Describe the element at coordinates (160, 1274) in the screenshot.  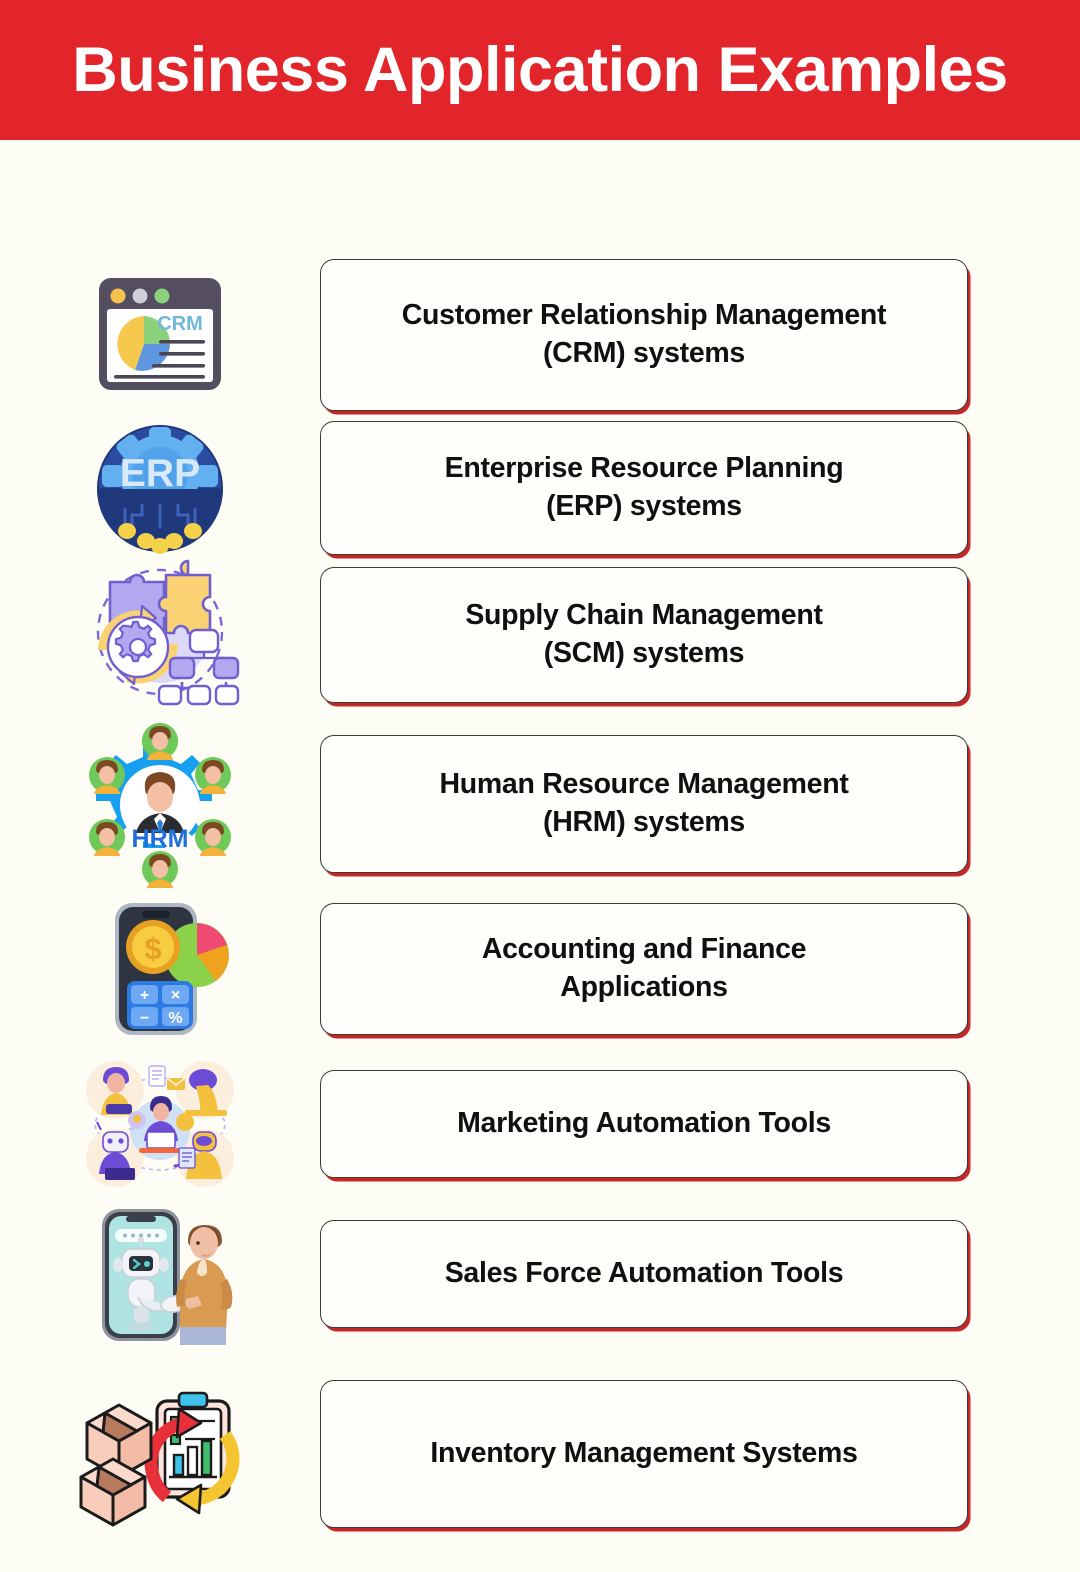
I see `sales-chatbot-handshake-icon` at that location.